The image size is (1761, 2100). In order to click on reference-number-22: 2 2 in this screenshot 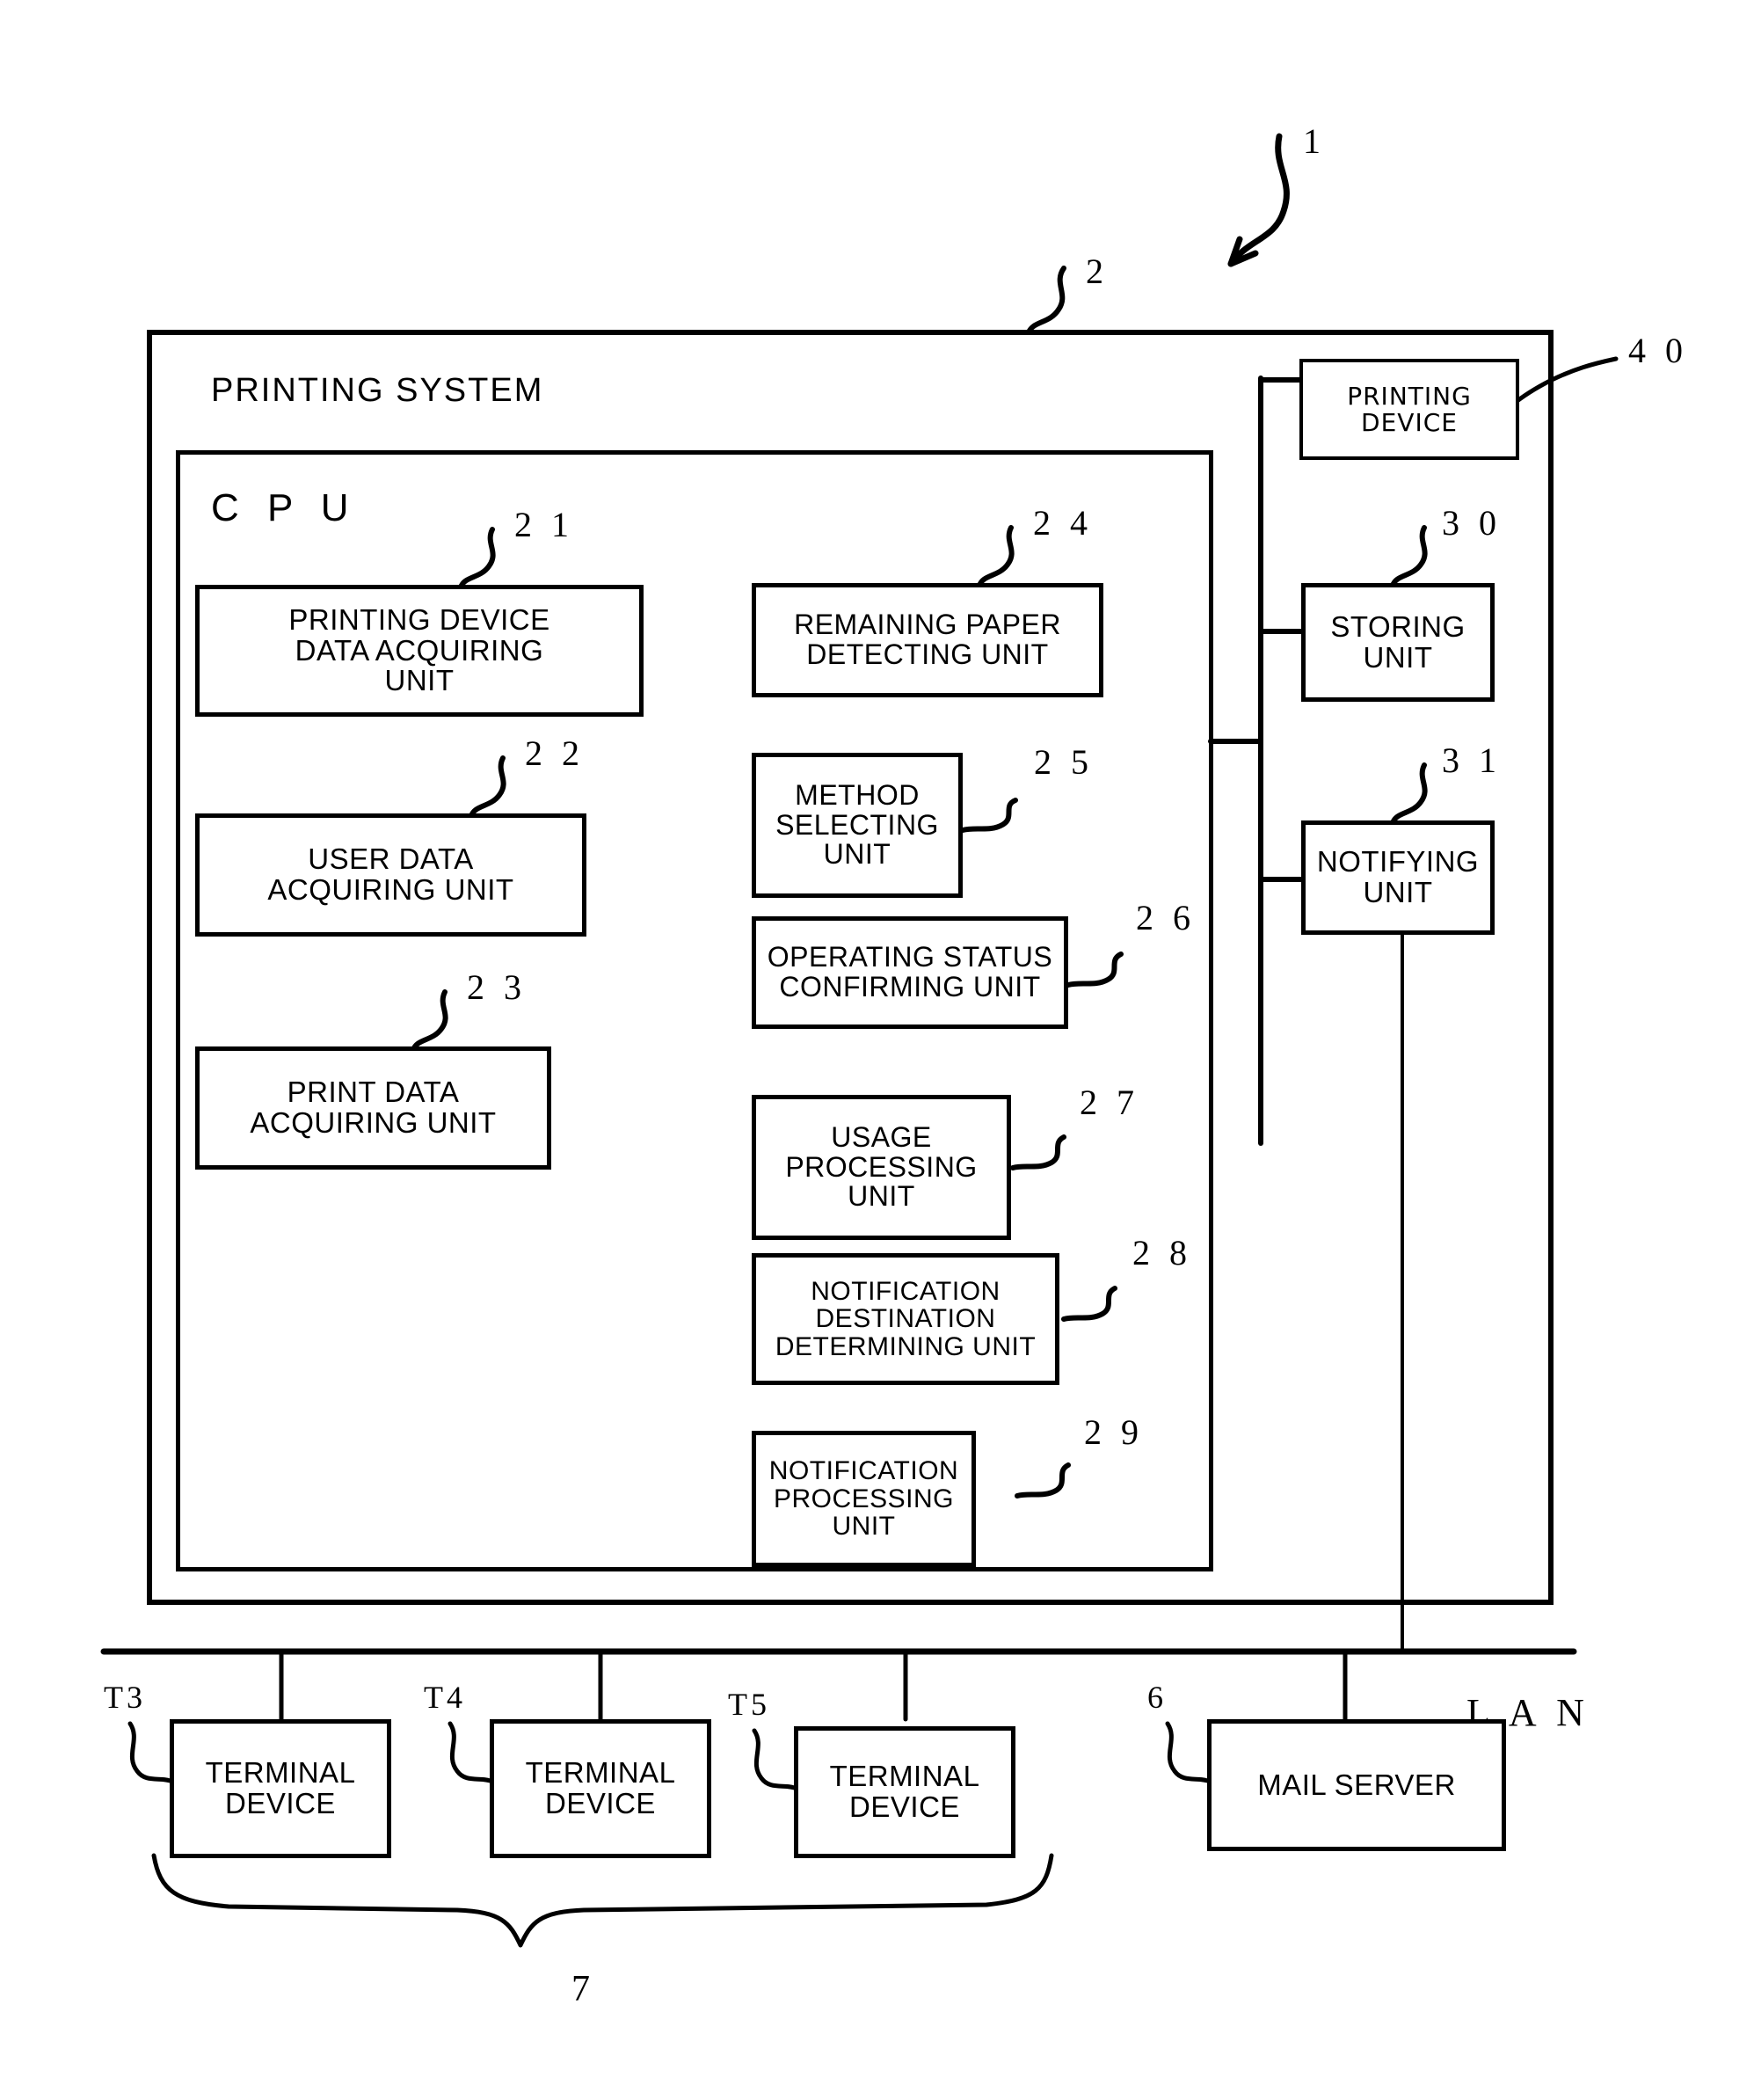, I will do `click(555, 753)`.